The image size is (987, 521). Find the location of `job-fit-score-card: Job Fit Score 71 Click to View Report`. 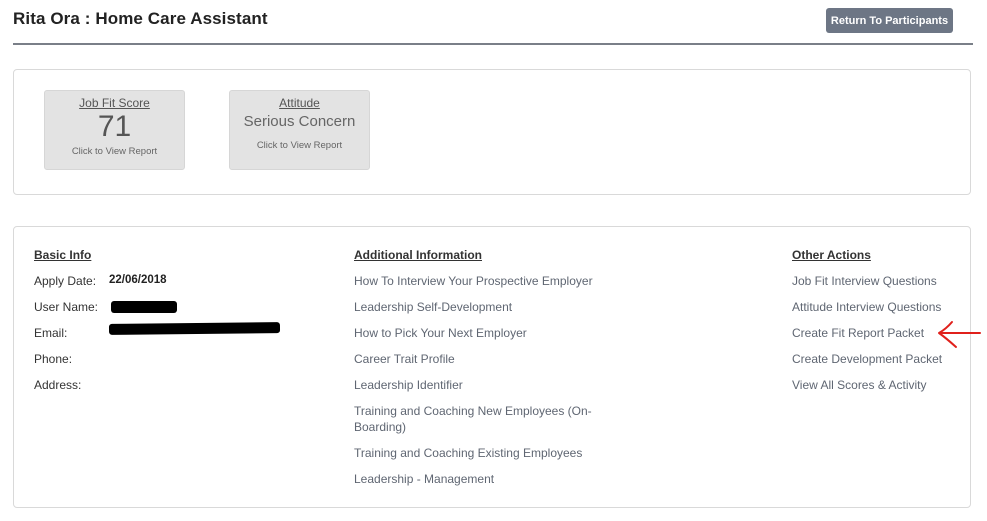

job-fit-score-card: Job Fit Score 71 Click to View Report is located at coordinates (114, 130).